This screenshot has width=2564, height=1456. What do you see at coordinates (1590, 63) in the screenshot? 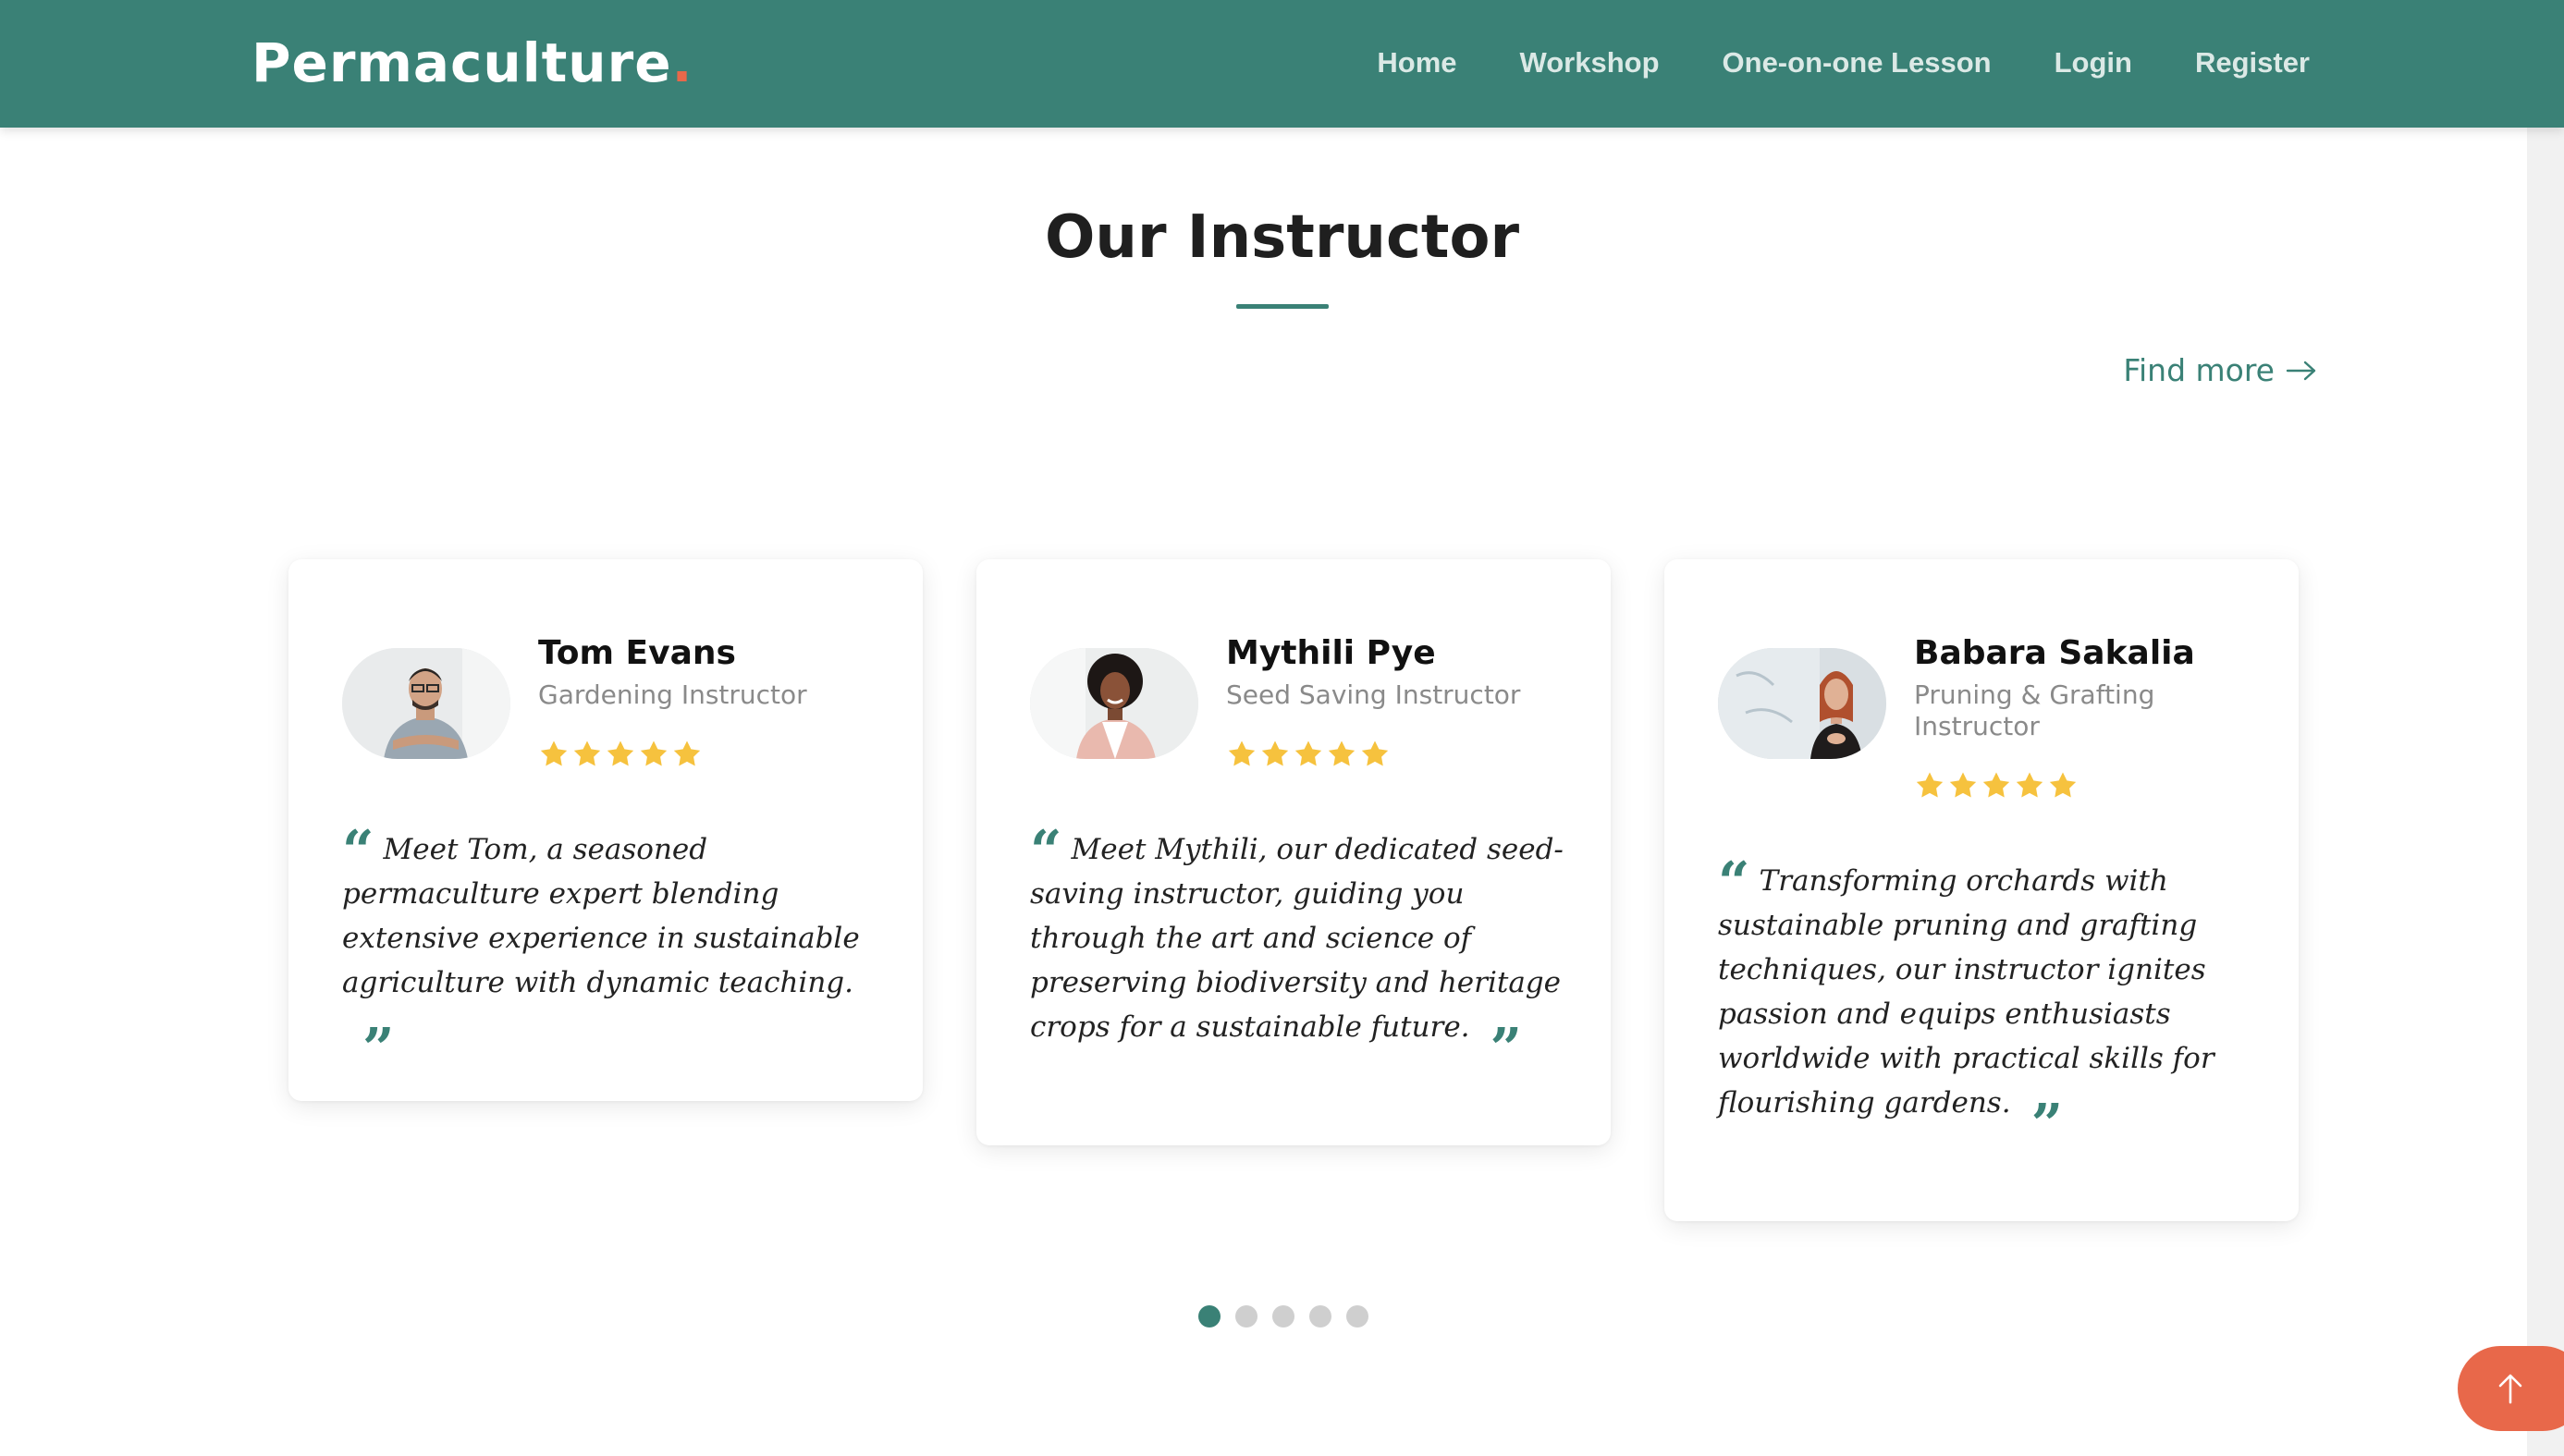
I see `nav-workshop: Workshop` at bounding box center [1590, 63].